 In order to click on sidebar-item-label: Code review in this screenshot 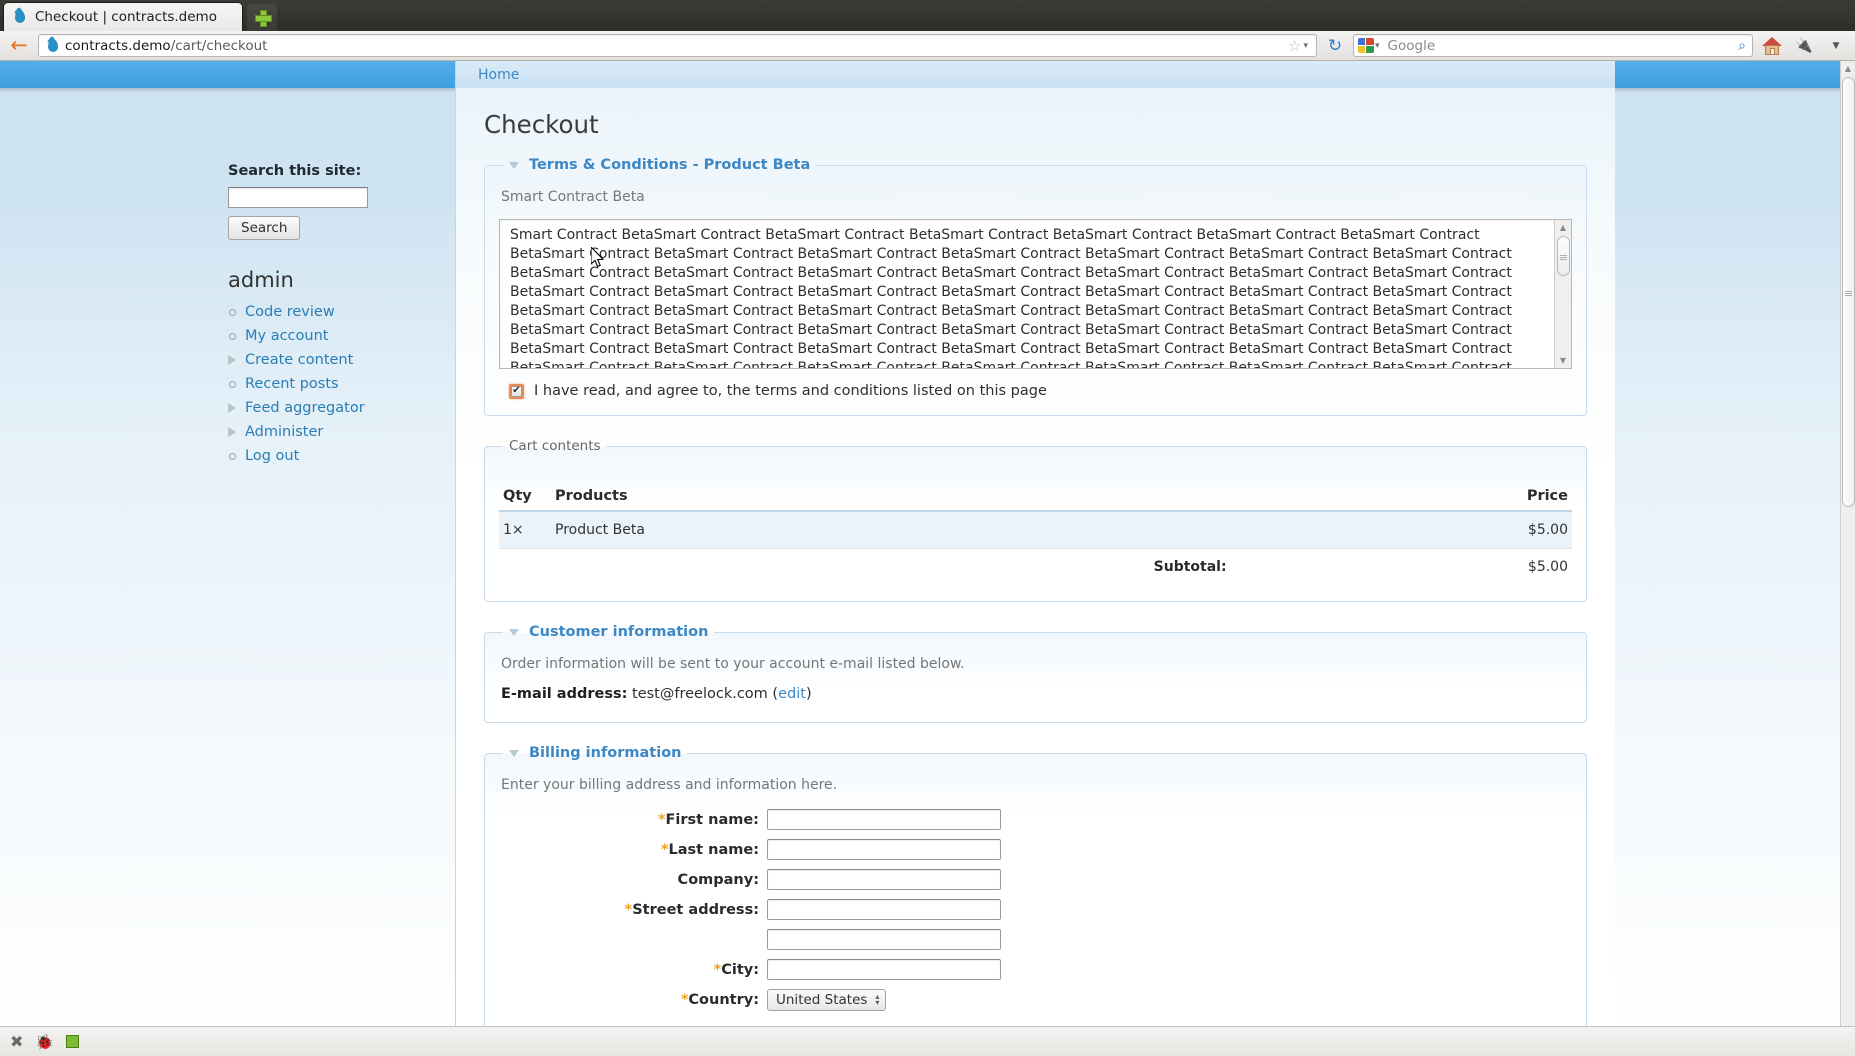, I will do `click(290, 312)`.